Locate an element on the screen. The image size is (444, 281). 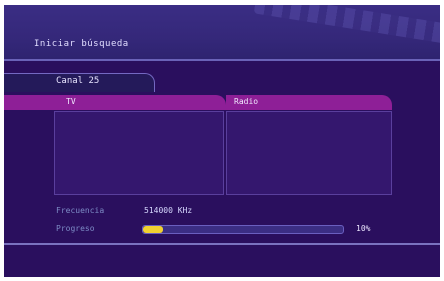
progress-label: Progreso is located at coordinates (75, 228).